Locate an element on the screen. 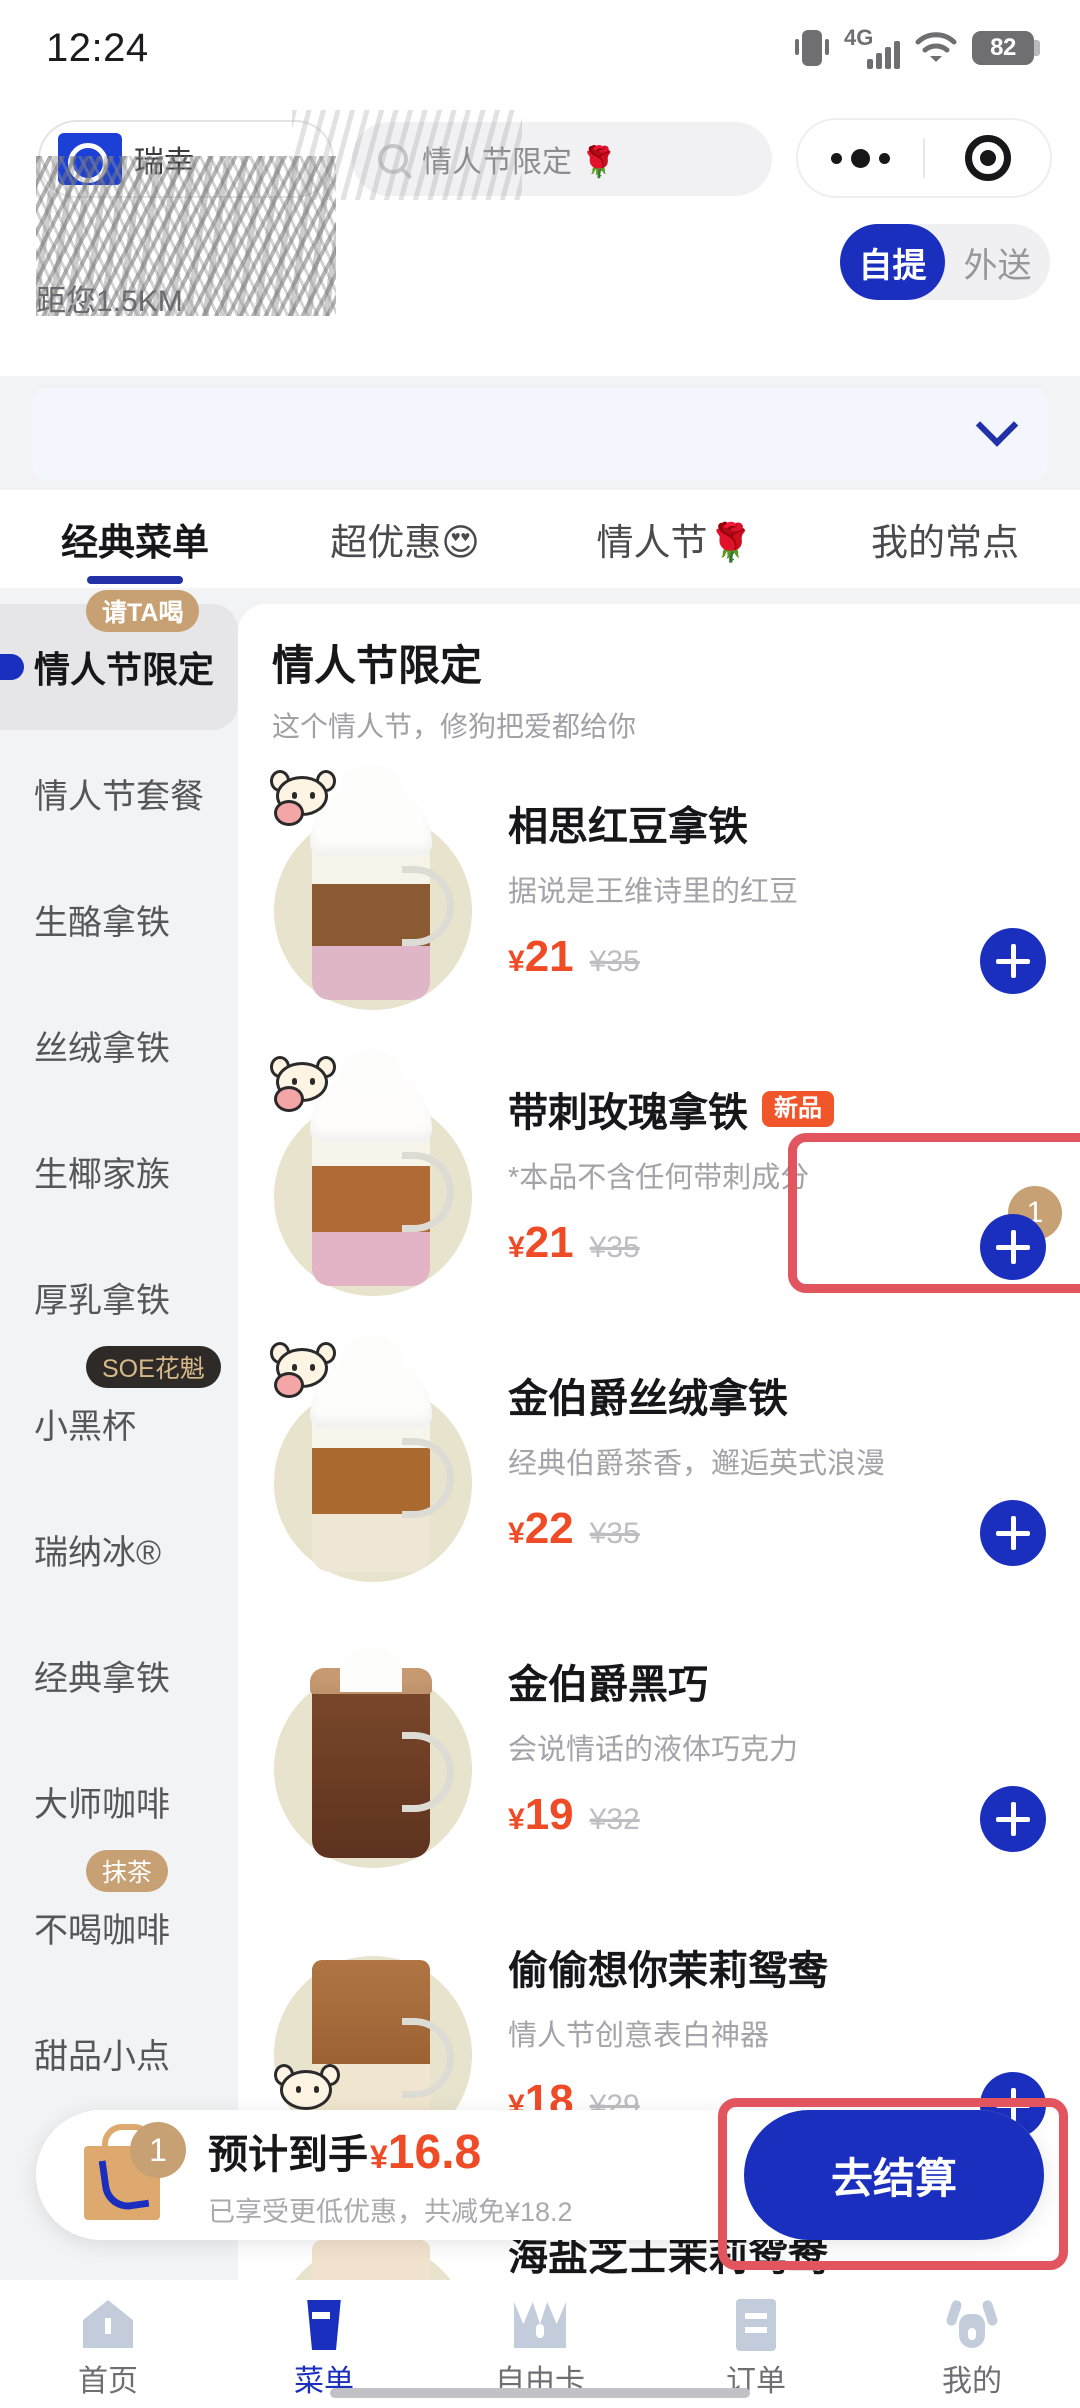 The image size is (1080, 2408). sidebar-item-label: 不喝咖啡 is located at coordinates (102, 1930).